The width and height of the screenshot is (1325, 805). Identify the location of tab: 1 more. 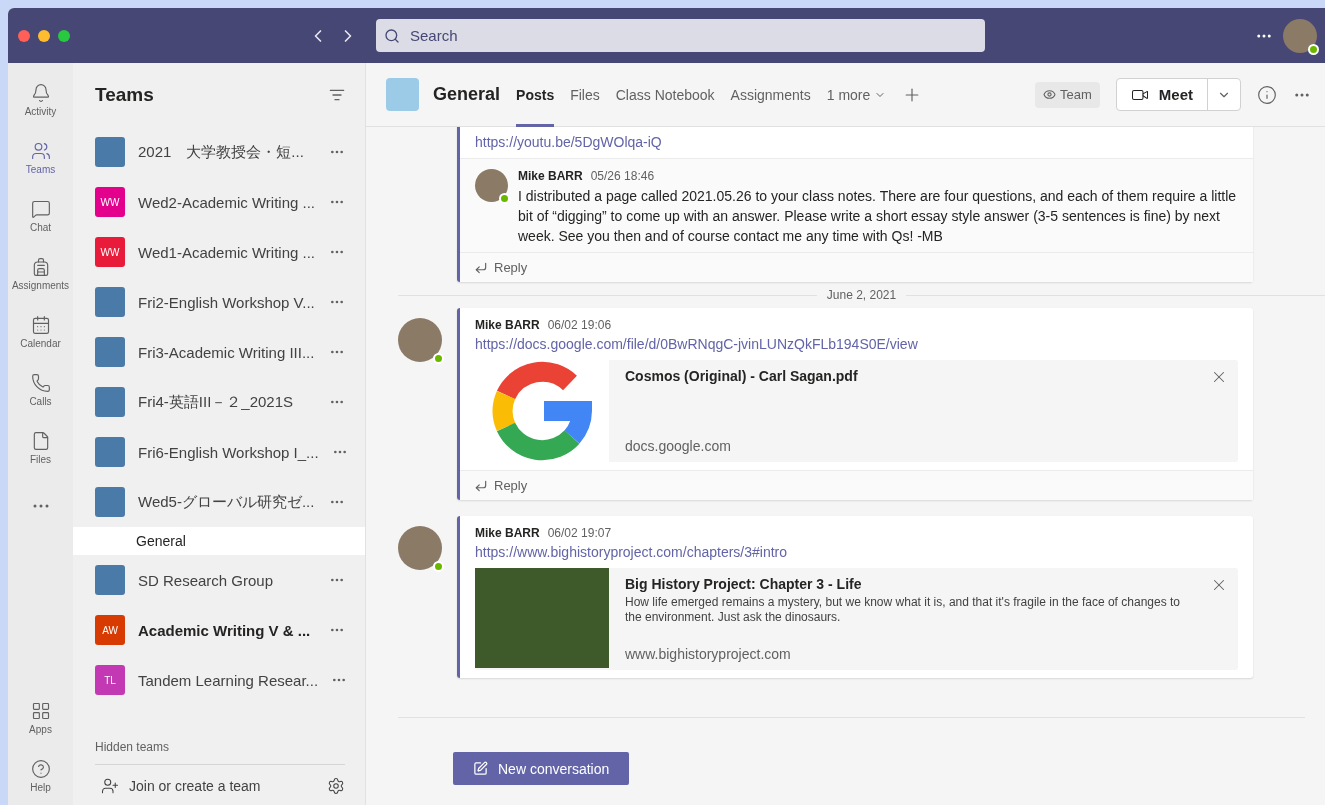
(856, 94).